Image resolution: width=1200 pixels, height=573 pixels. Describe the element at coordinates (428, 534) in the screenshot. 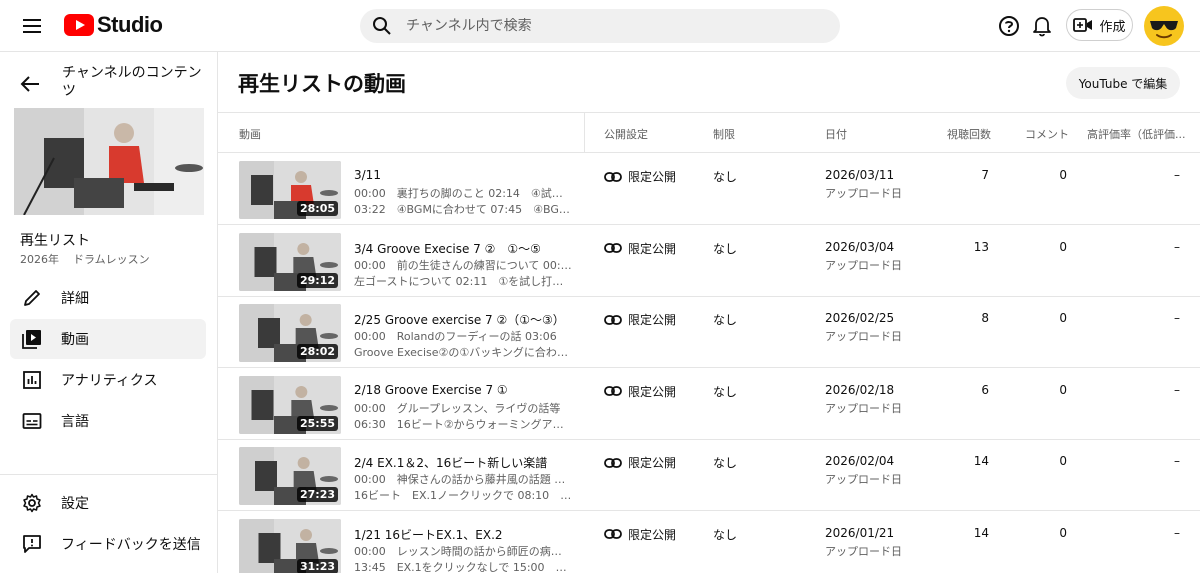

I see `video-title: 1/21 16ビートEX.1、EX.2` at that location.